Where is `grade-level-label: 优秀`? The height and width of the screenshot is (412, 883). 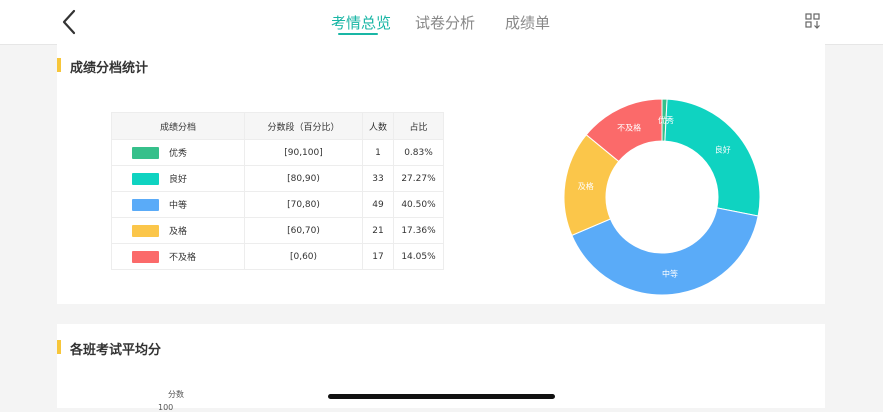
grade-level-label: 优秀 is located at coordinates (178, 154).